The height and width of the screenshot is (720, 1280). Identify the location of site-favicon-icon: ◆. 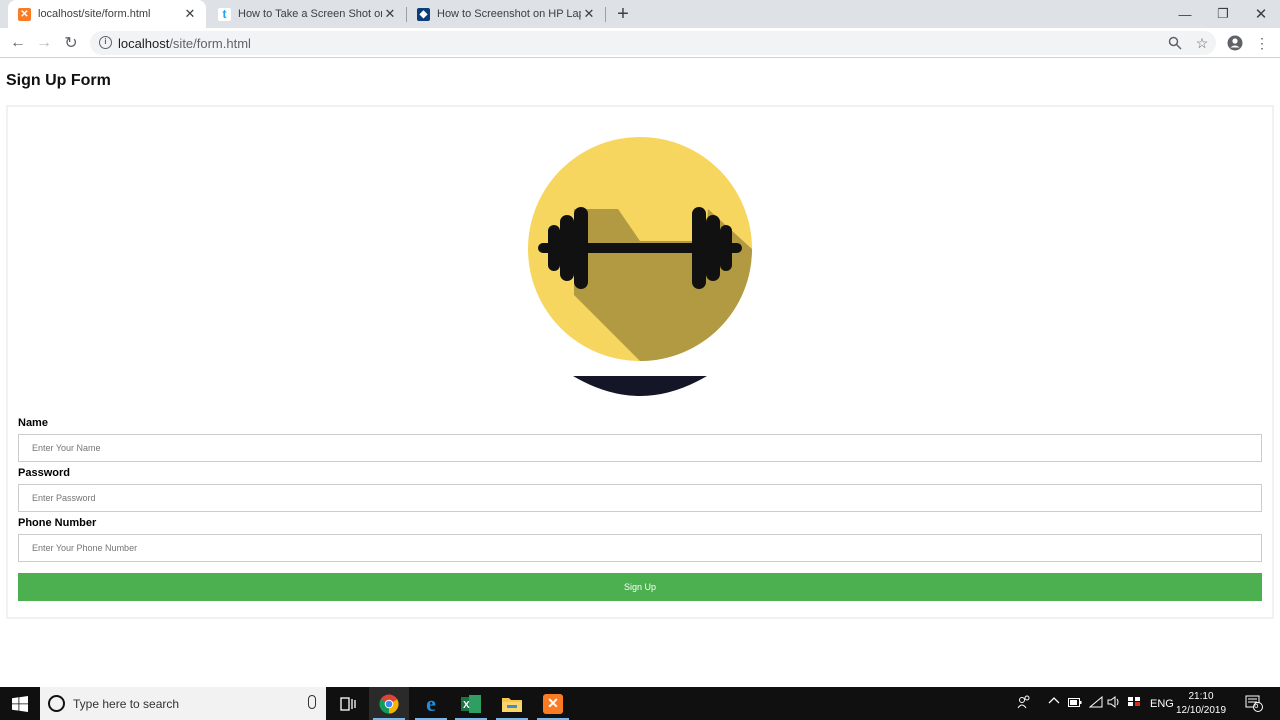
(423, 14).